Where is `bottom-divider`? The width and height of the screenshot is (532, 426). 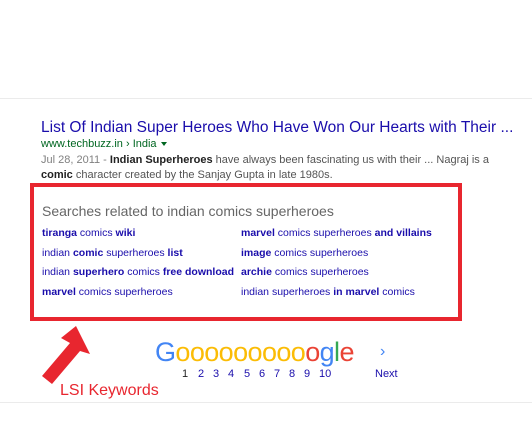 bottom-divider is located at coordinates (266, 402).